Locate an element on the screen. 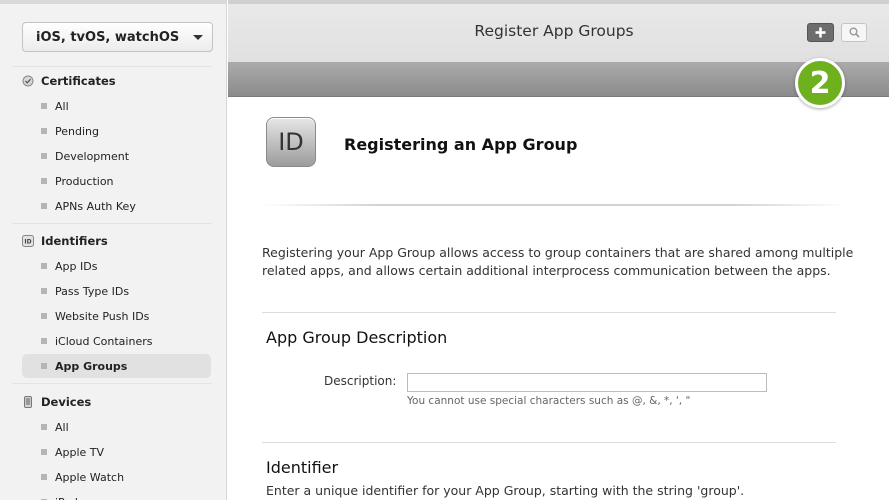  sidebar-item-label: APNs Auth Key is located at coordinates (95, 206).